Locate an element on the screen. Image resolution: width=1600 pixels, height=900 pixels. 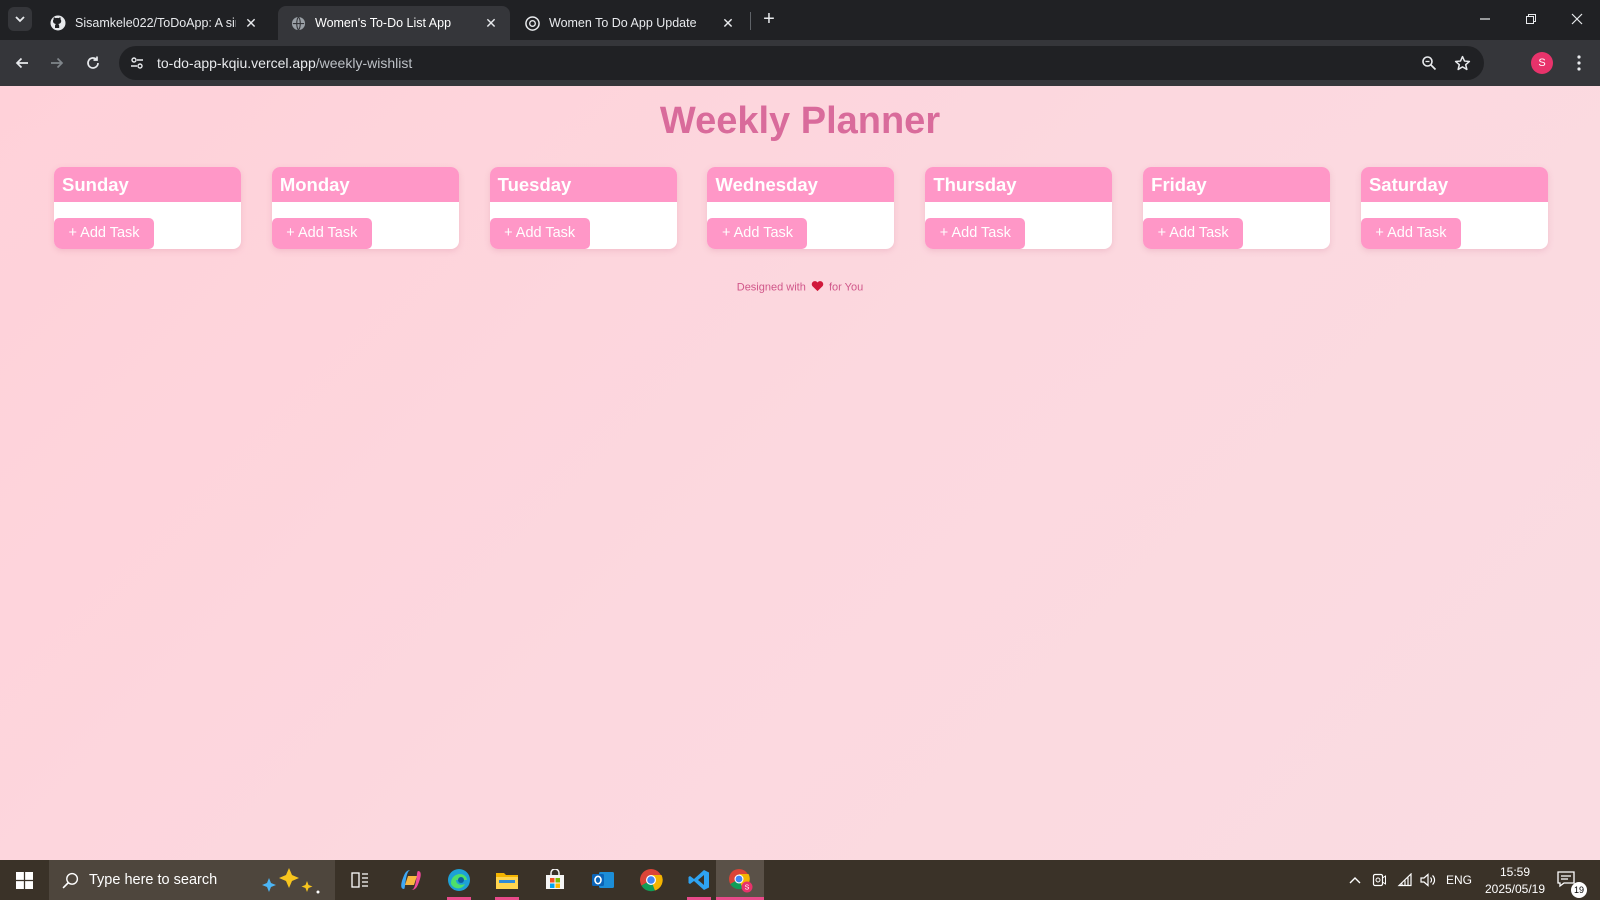
day-card-thursday: Thursday + Add Task is located at coordinates (1019, 208).